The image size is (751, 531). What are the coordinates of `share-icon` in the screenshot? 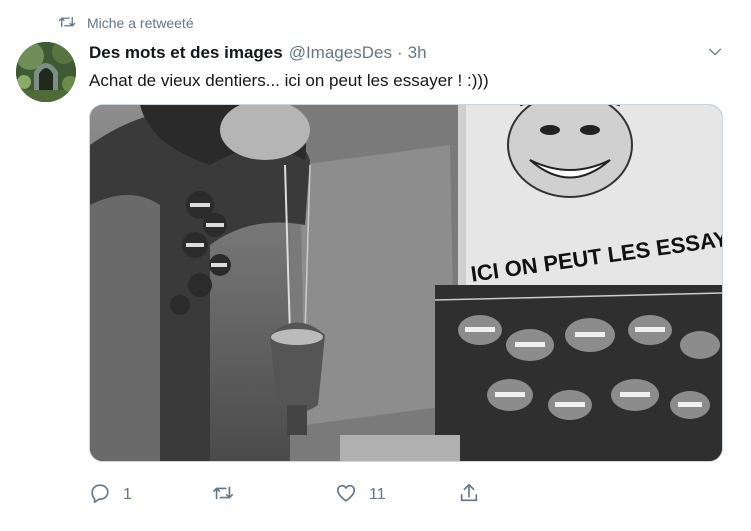 It's located at (469, 495).